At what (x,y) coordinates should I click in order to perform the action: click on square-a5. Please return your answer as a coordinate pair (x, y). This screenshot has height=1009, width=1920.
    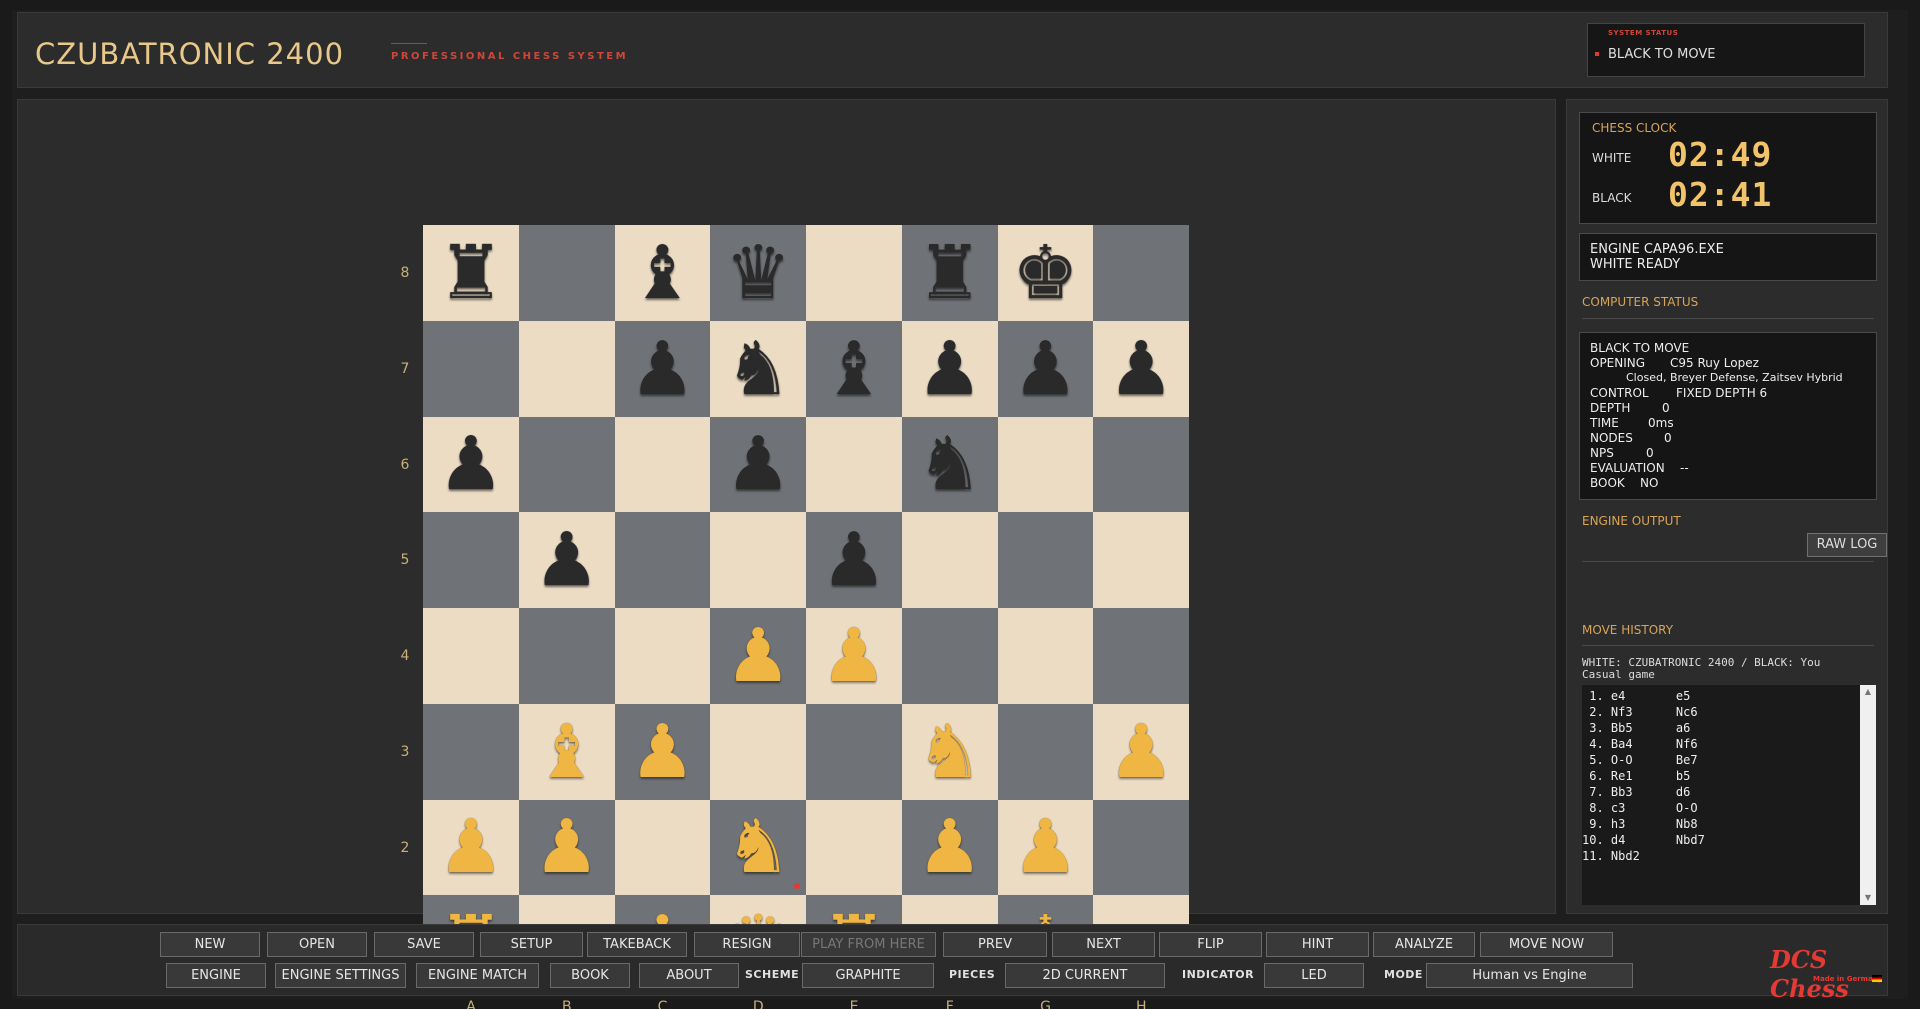
    Looking at the image, I should click on (471, 560).